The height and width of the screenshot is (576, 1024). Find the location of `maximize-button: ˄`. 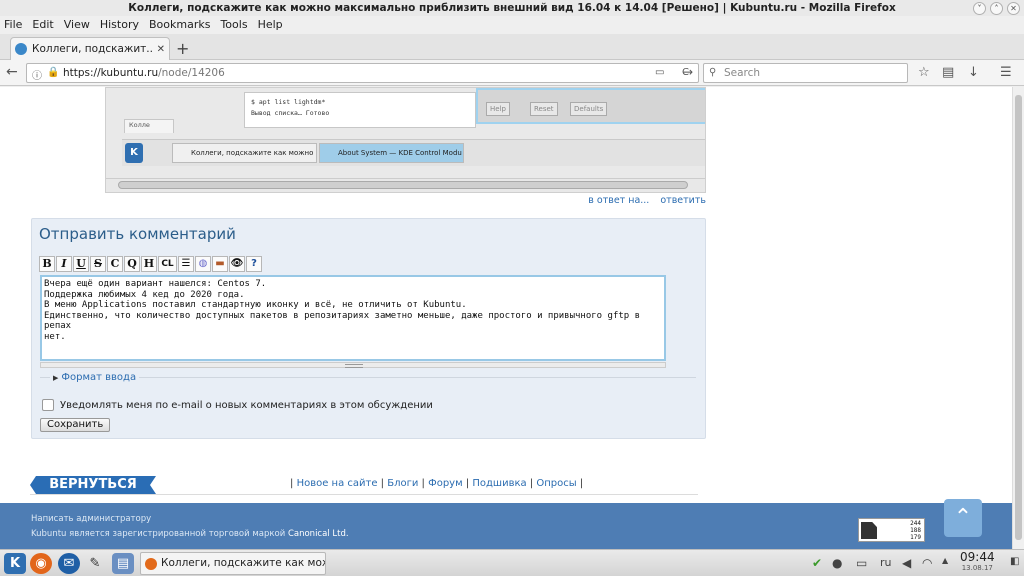

maximize-button: ˄ is located at coordinates (996, 8).